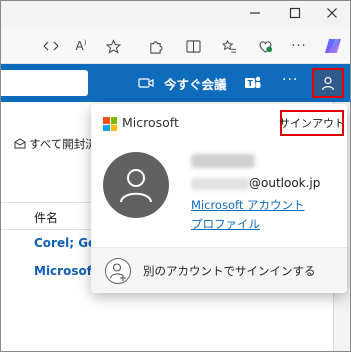 The image size is (351, 352). What do you see at coordinates (312, 123) in the screenshot?
I see `sign-out-button: サインアウト` at bounding box center [312, 123].